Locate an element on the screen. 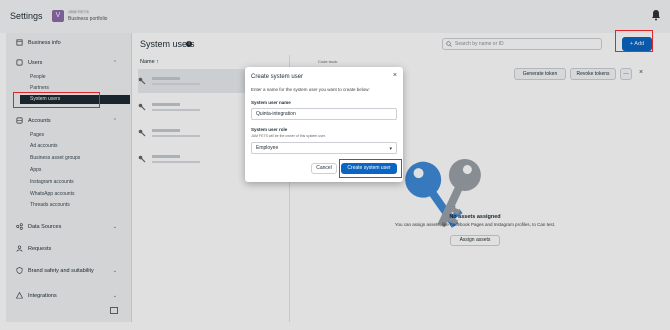 This screenshot has width=670, height=330. close-icon: × is located at coordinates (395, 75).